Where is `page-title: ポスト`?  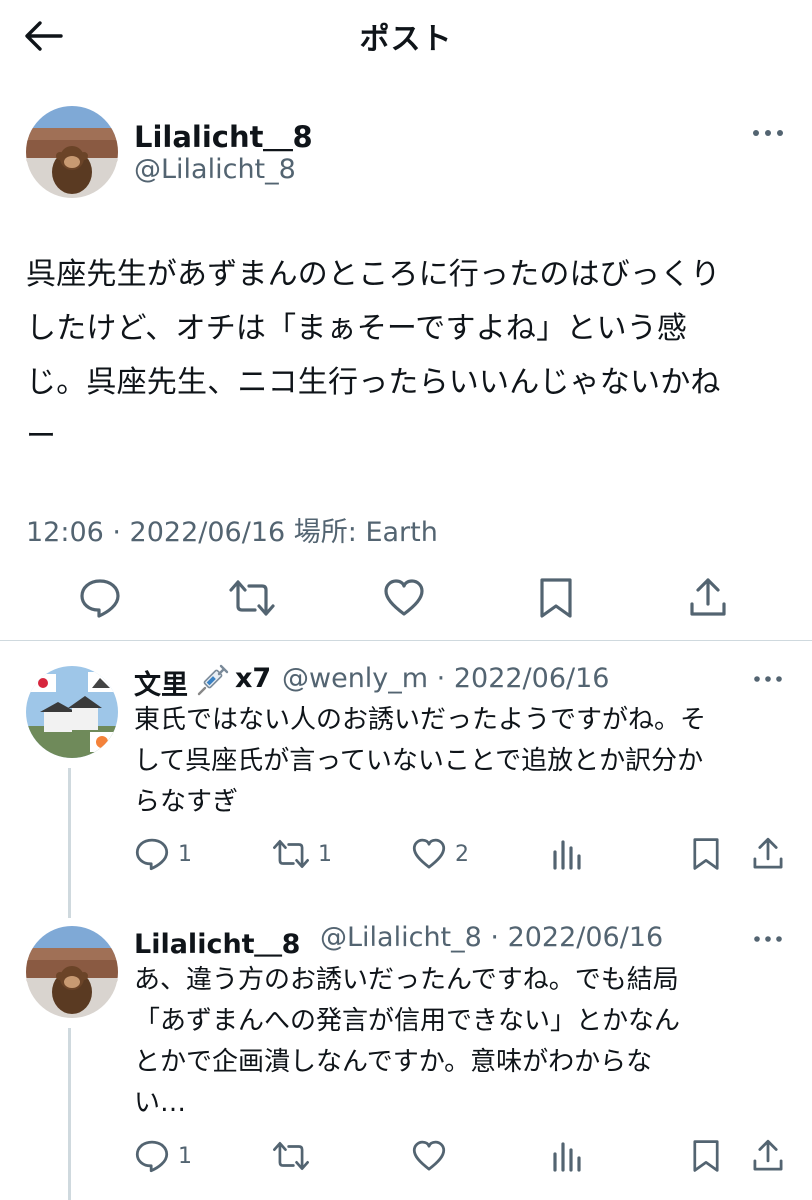 page-title: ポスト is located at coordinates (406, 39).